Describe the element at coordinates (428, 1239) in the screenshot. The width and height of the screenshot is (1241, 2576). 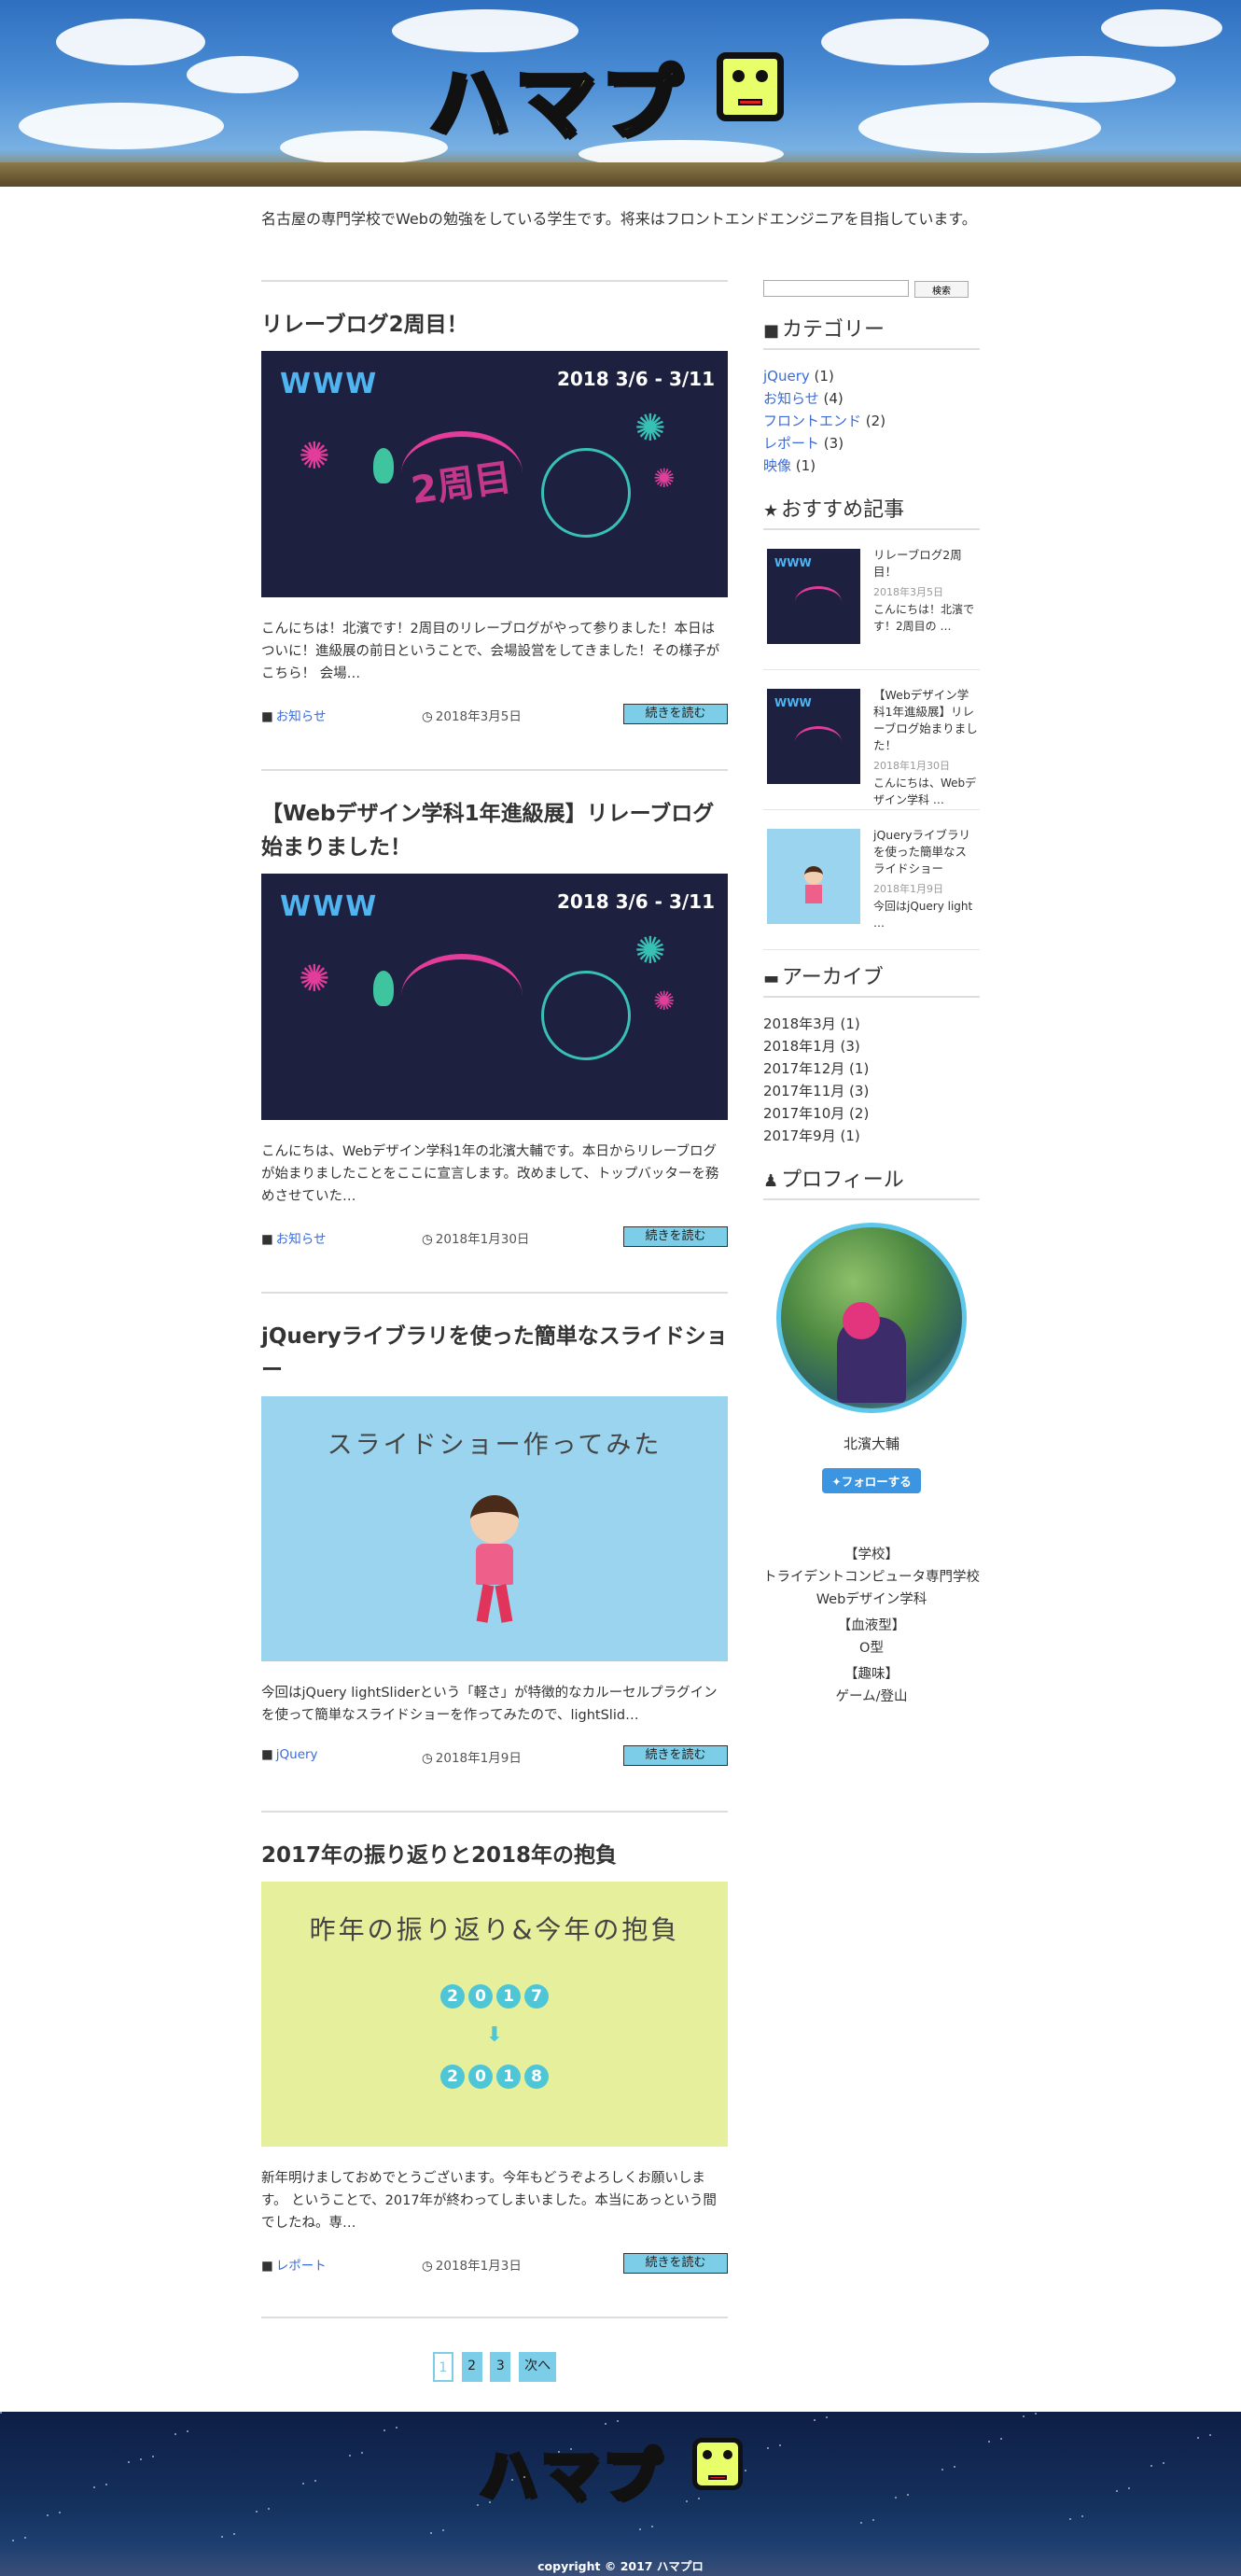
I see `clock-icon: ◷` at that location.